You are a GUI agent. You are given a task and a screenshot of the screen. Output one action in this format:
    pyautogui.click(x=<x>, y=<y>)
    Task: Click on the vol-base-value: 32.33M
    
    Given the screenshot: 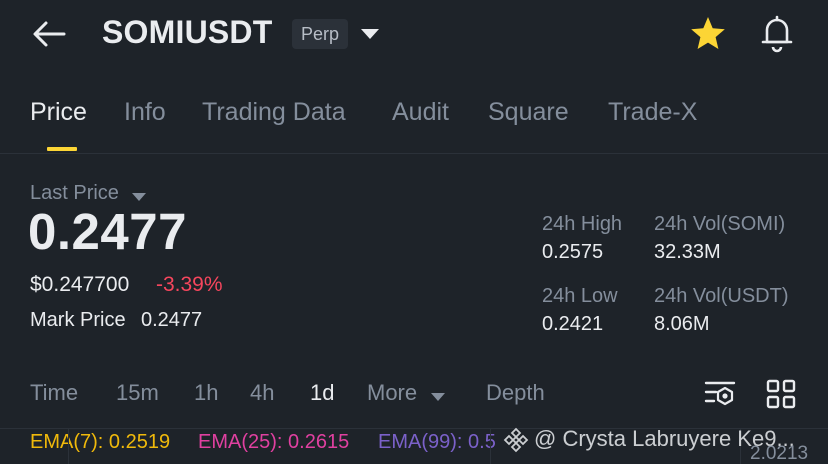 What is the action you would take?
    pyautogui.click(x=687, y=252)
    